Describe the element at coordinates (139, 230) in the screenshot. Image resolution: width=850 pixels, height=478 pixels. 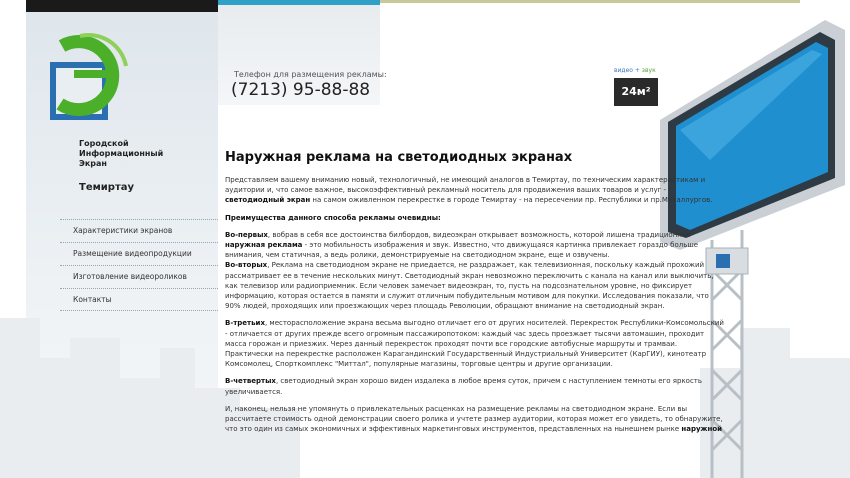
I see `nav-item-screen-specs: Характеристики экранов` at that location.